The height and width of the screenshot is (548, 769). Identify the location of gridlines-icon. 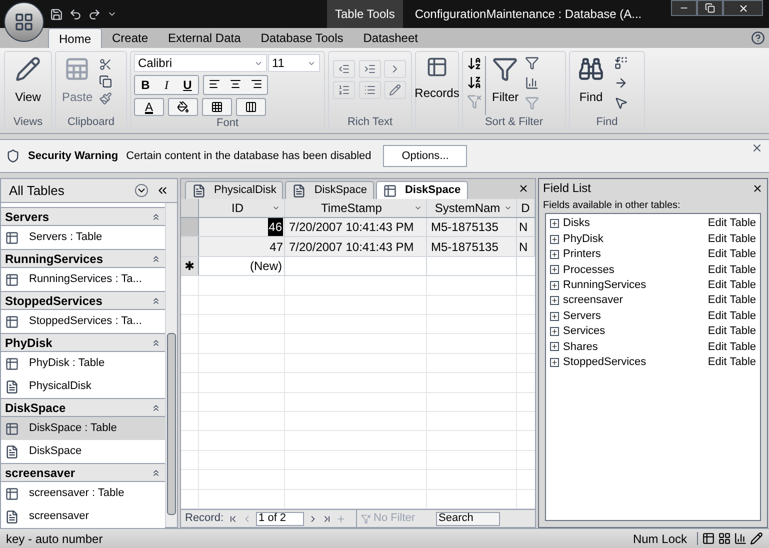
(217, 107).